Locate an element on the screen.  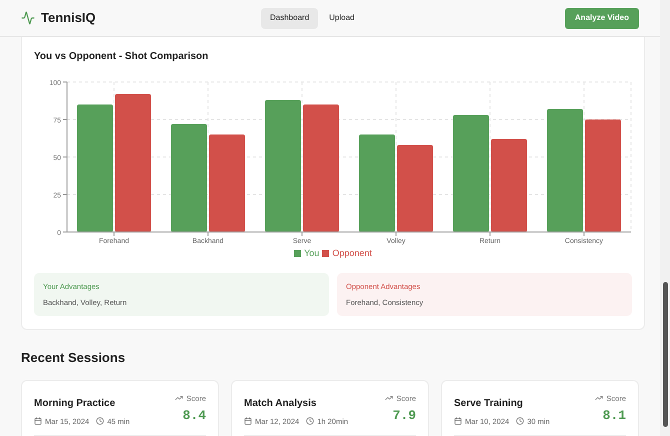
nav-tab: Dashboard is located at coordinates (289, 18).